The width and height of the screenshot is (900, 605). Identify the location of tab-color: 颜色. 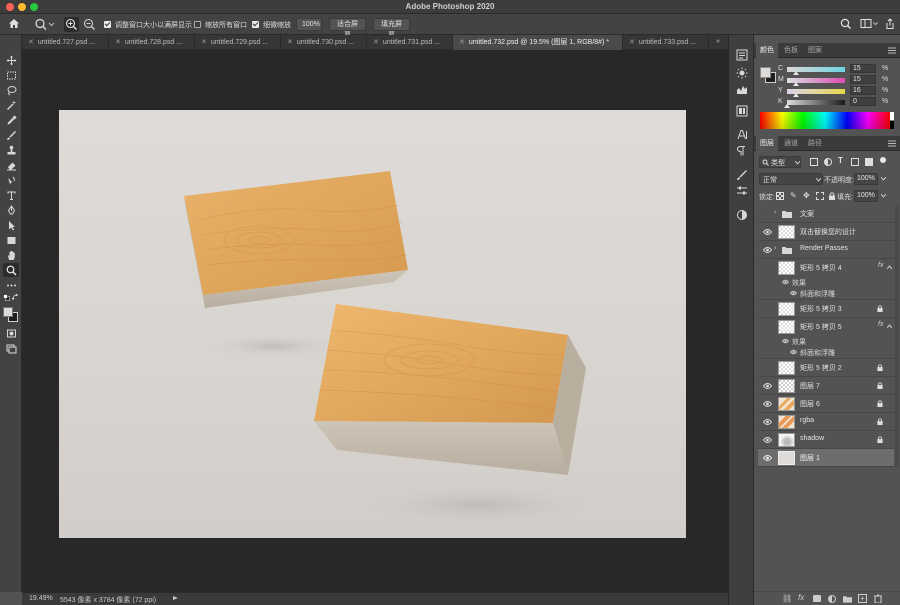
(767, 50).